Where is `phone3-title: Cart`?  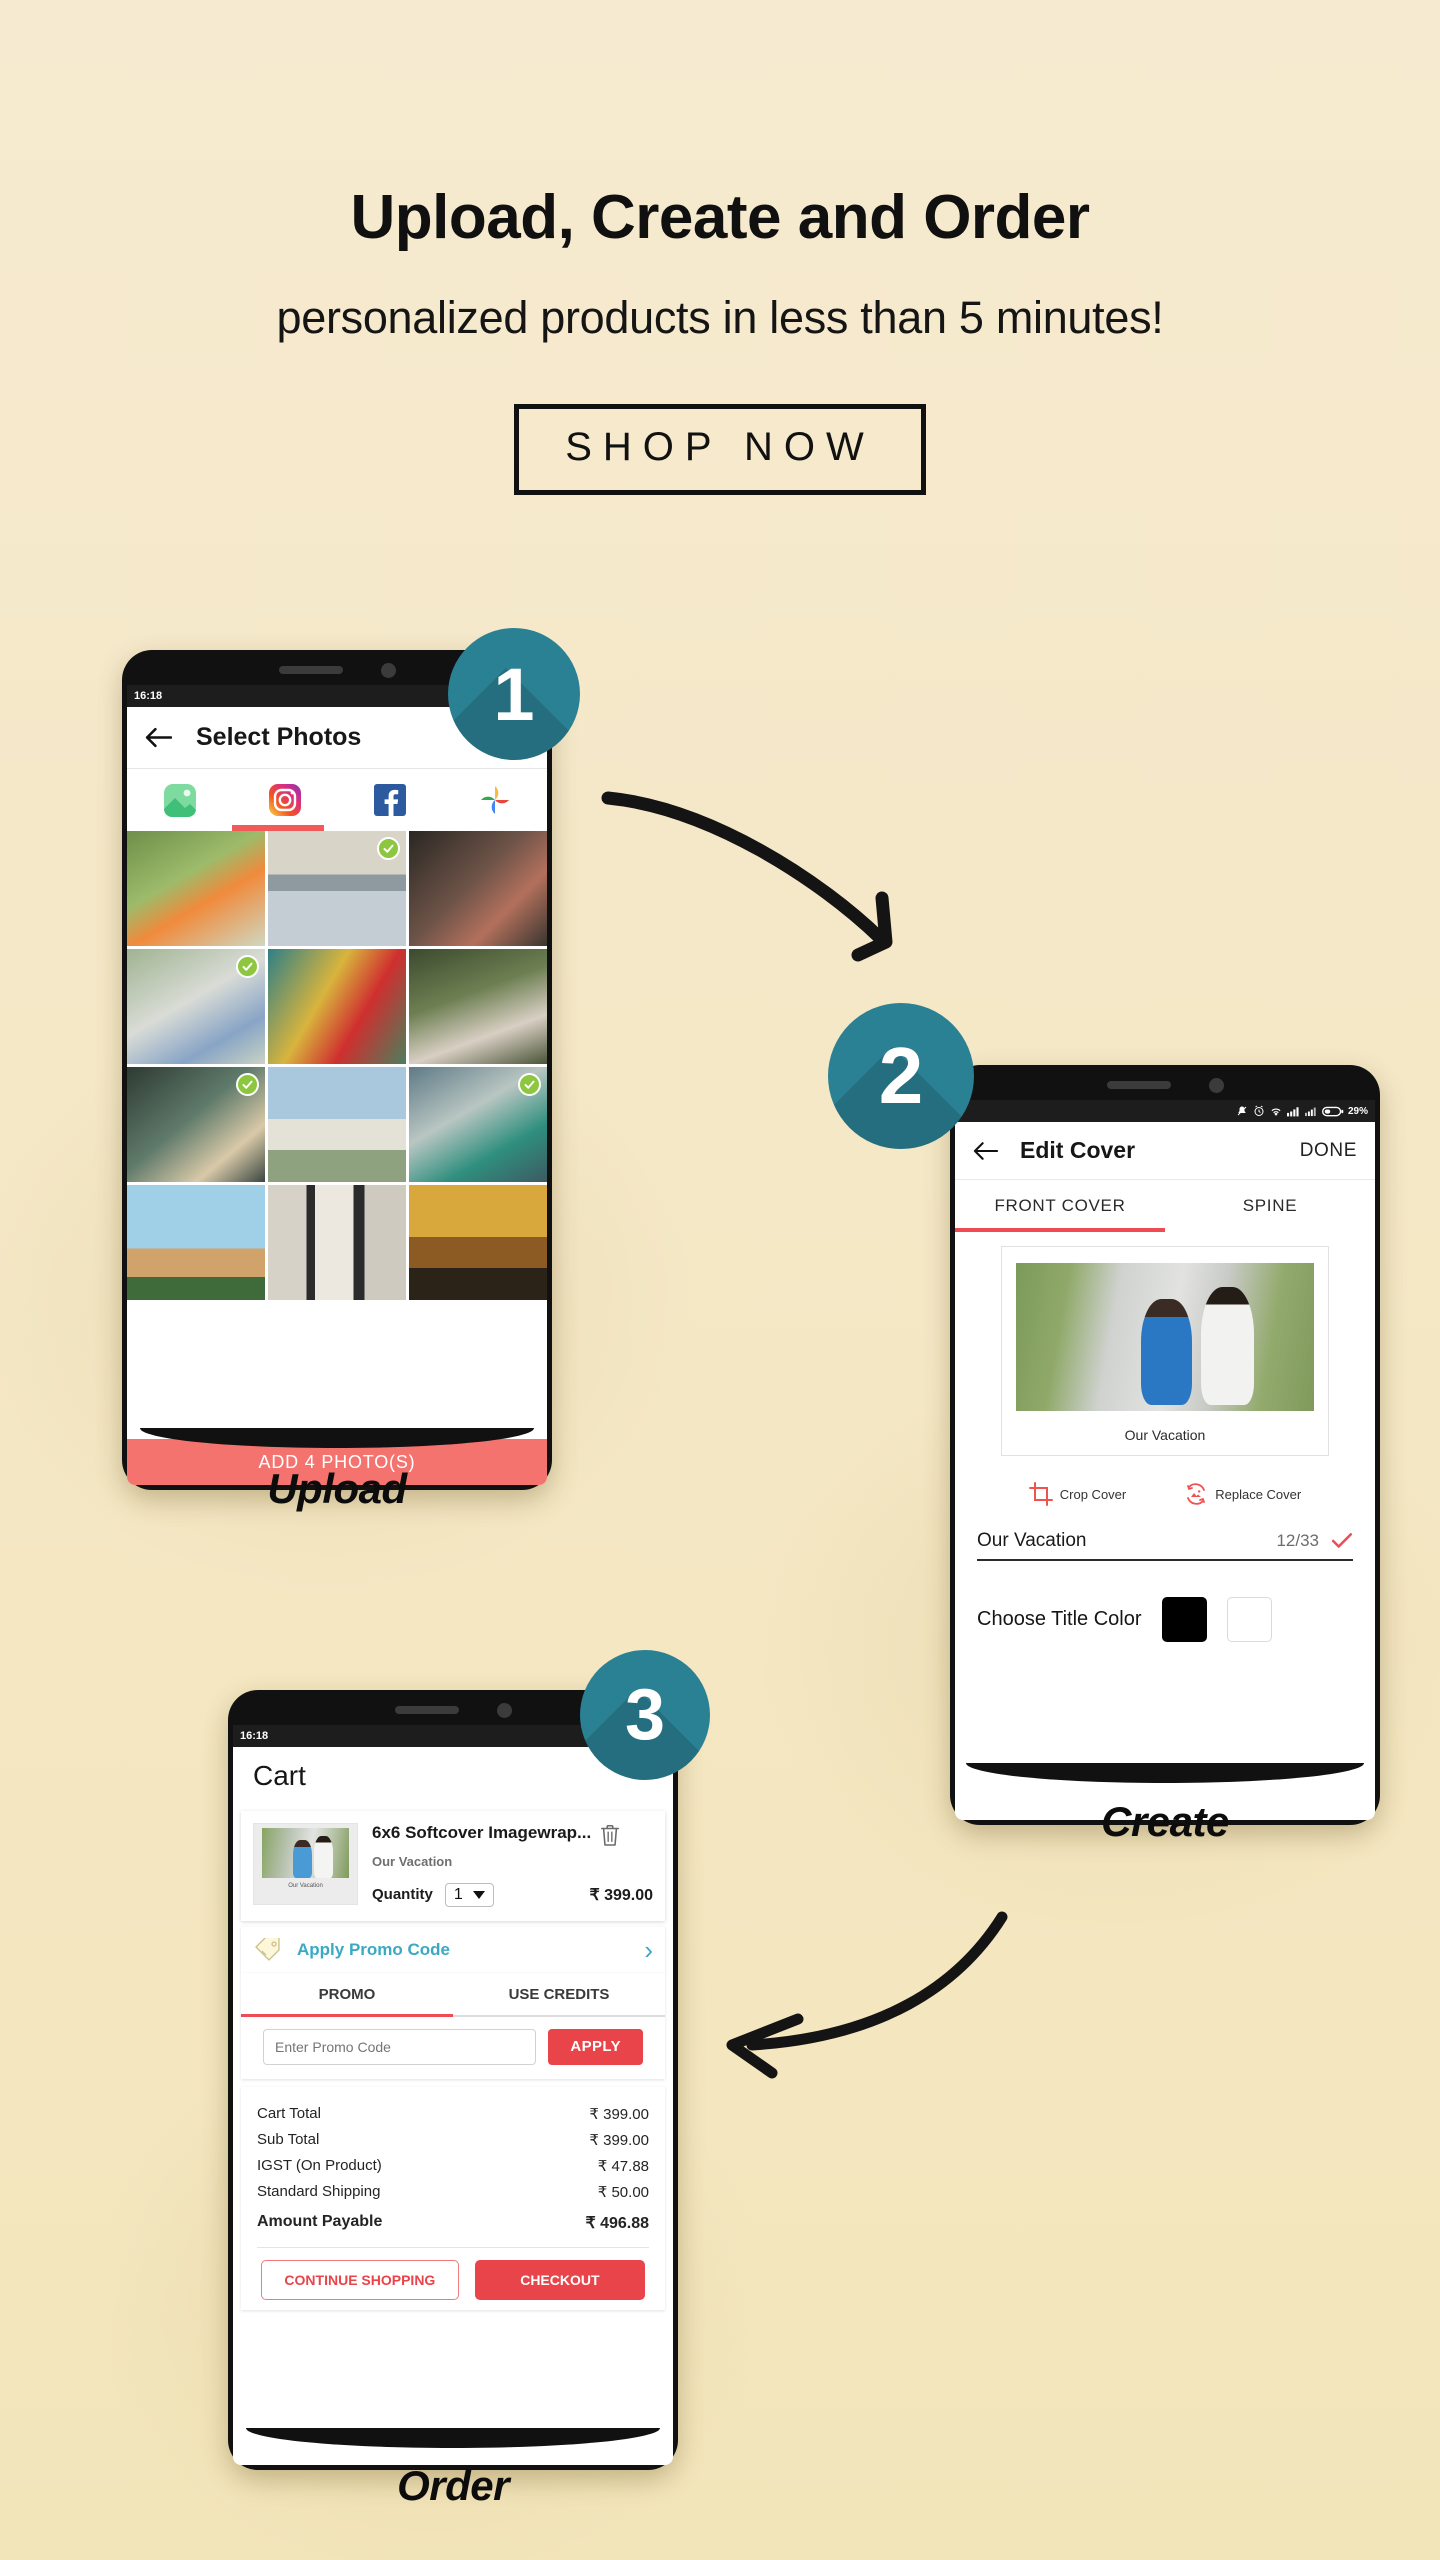 phone3-title: Cart is located at coordinates (279, 1775).